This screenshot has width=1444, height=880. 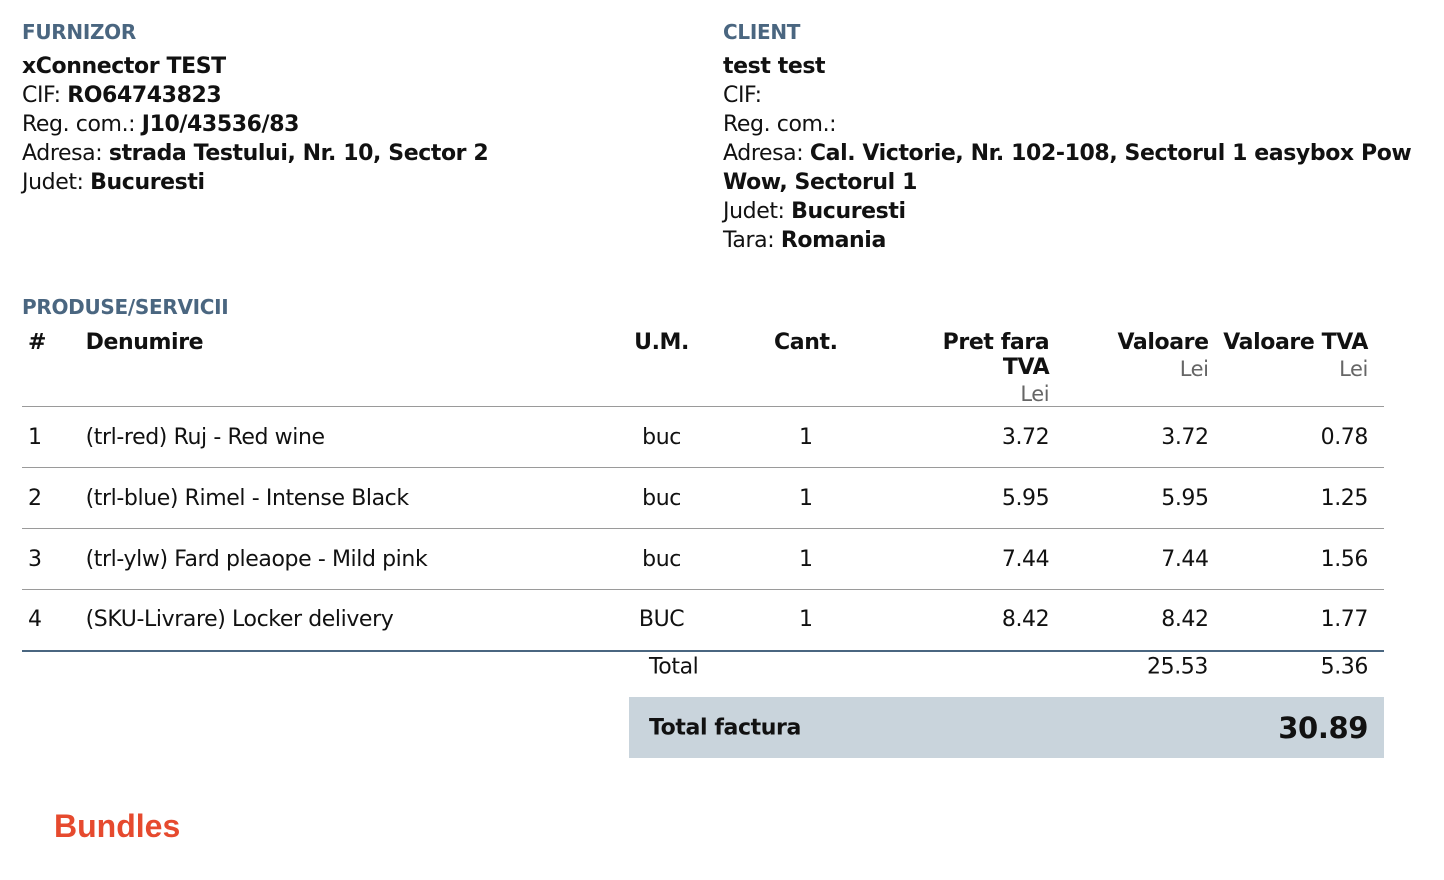 What do you see at coordinates (820, 182) in the screenshot?
I see `client-address-line2: Wow, Sectorul 1` at bounding box center [820, 182].